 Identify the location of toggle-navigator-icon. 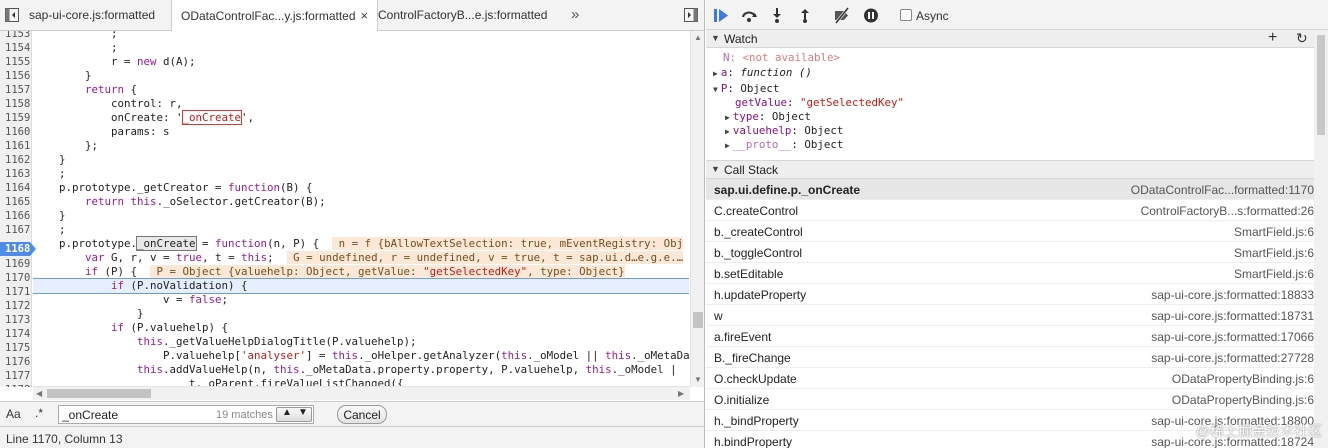
(12, 15).